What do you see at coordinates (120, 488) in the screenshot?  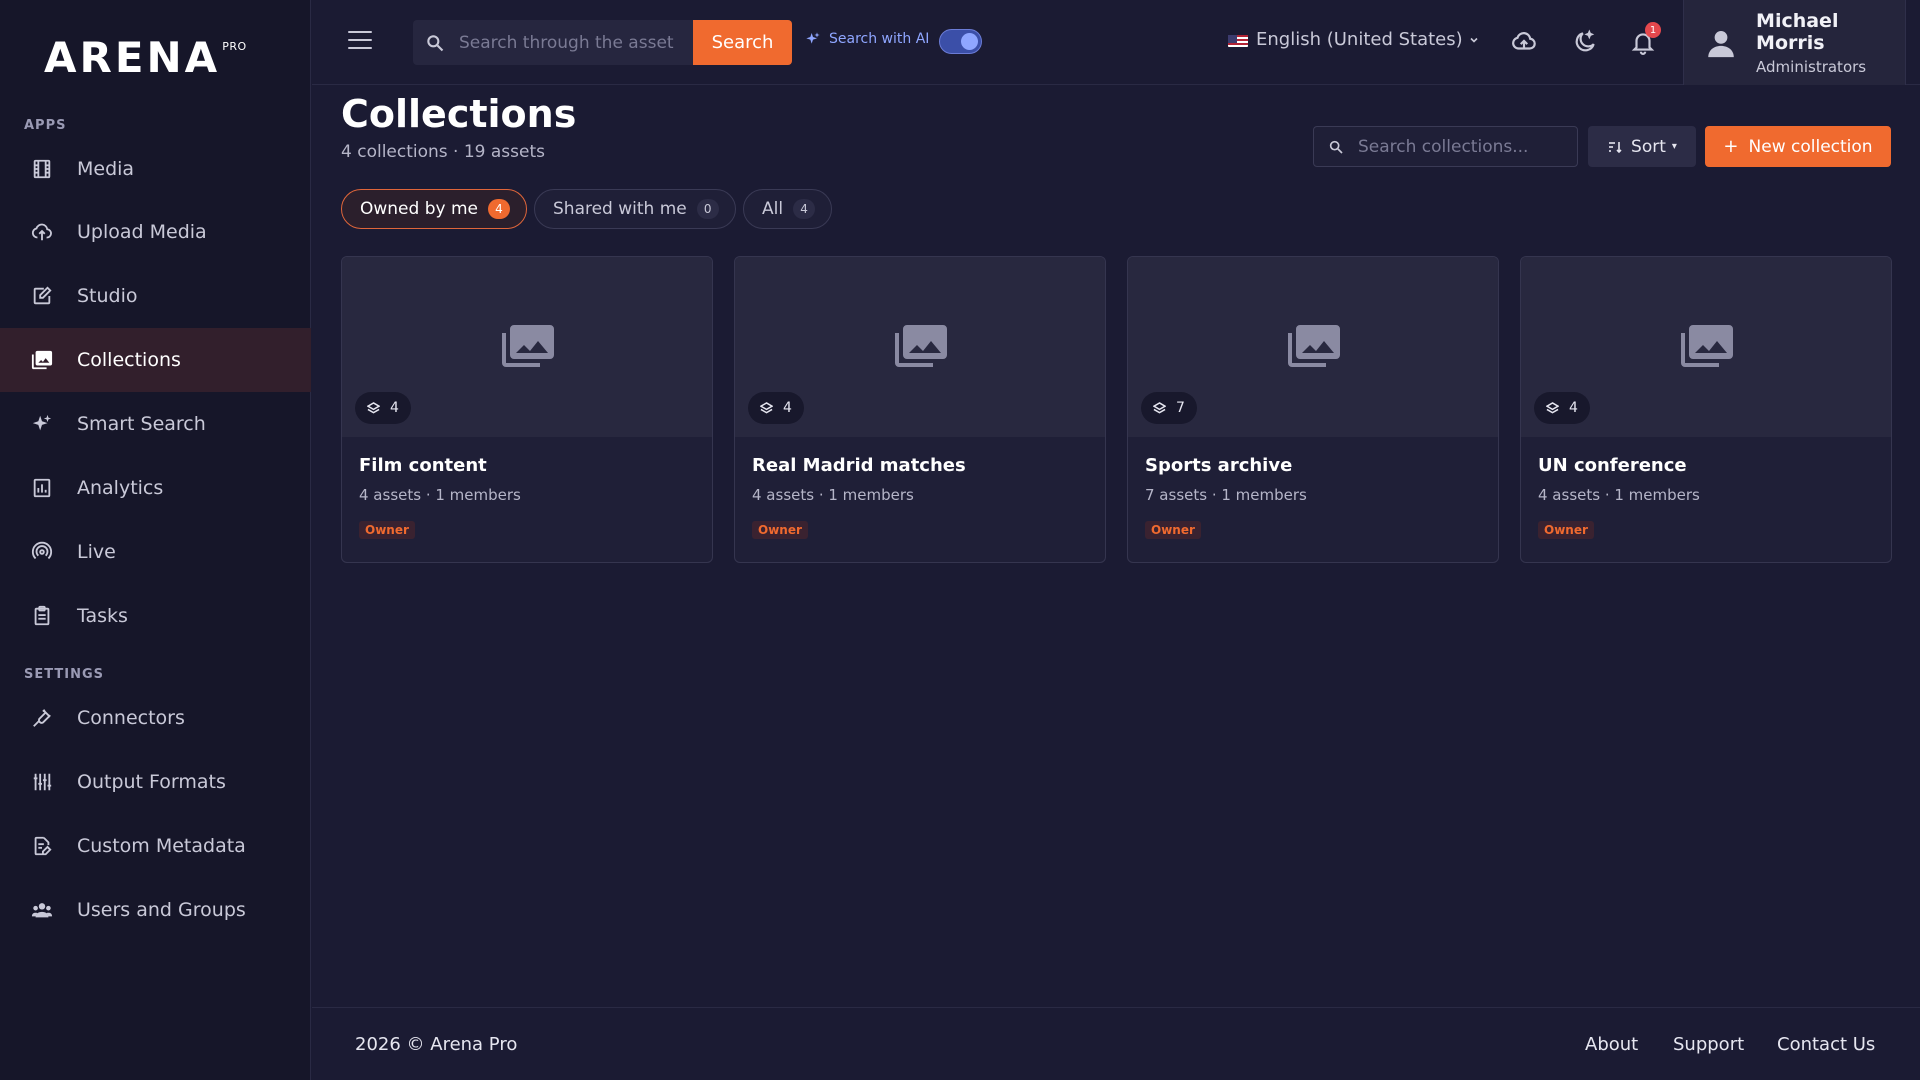 I see `sidebar-item-label: Analytics` at bounding box center [120, 488].